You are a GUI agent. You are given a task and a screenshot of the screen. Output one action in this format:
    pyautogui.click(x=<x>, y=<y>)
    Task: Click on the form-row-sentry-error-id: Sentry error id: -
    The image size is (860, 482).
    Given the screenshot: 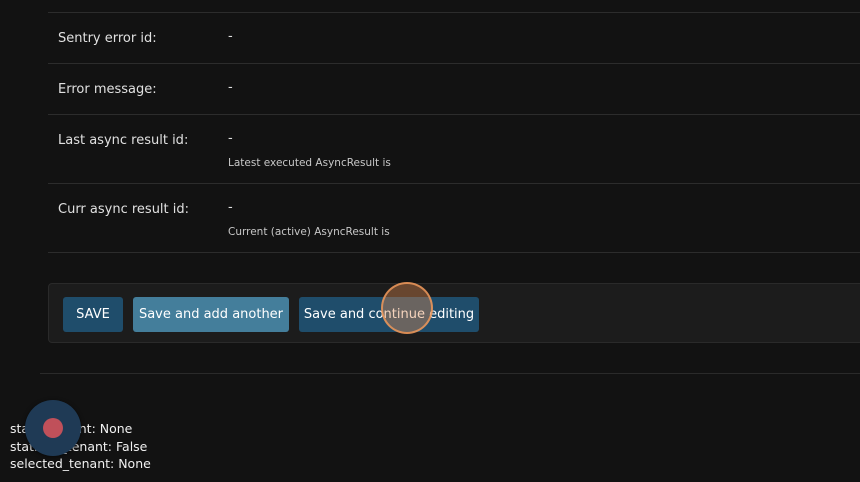 What is the action you would take?
    pyautogui.click(x=454, y=38)
    